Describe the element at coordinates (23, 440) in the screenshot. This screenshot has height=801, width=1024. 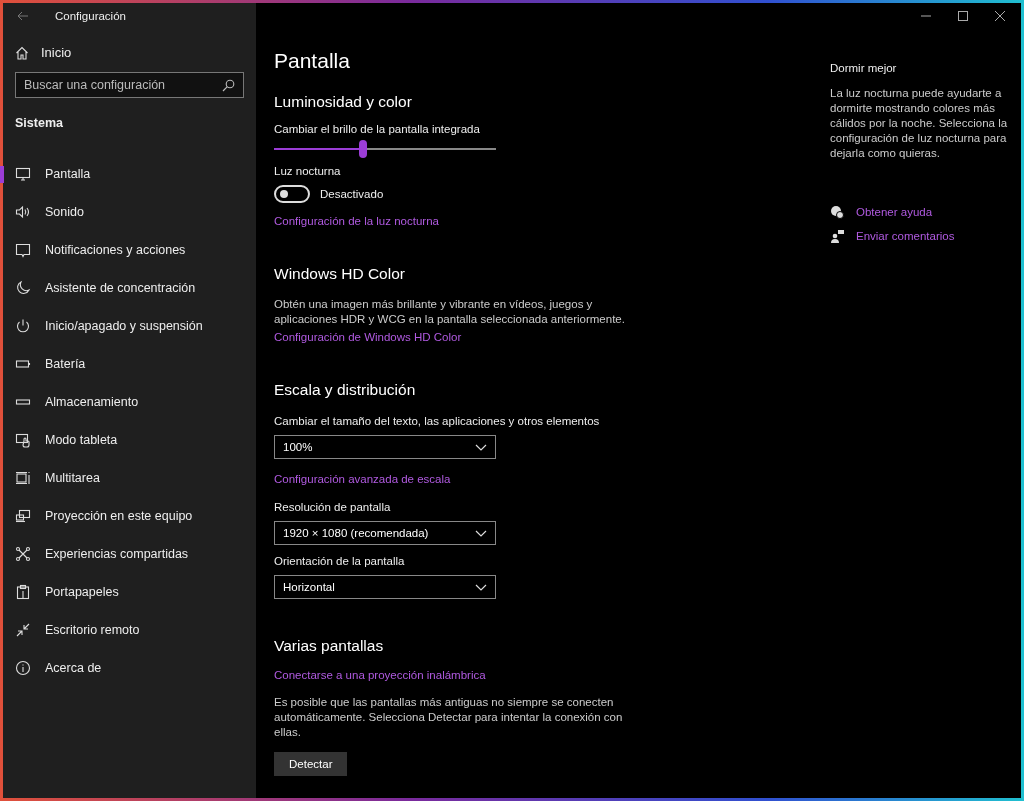
I see `tablet-icon` at that location.